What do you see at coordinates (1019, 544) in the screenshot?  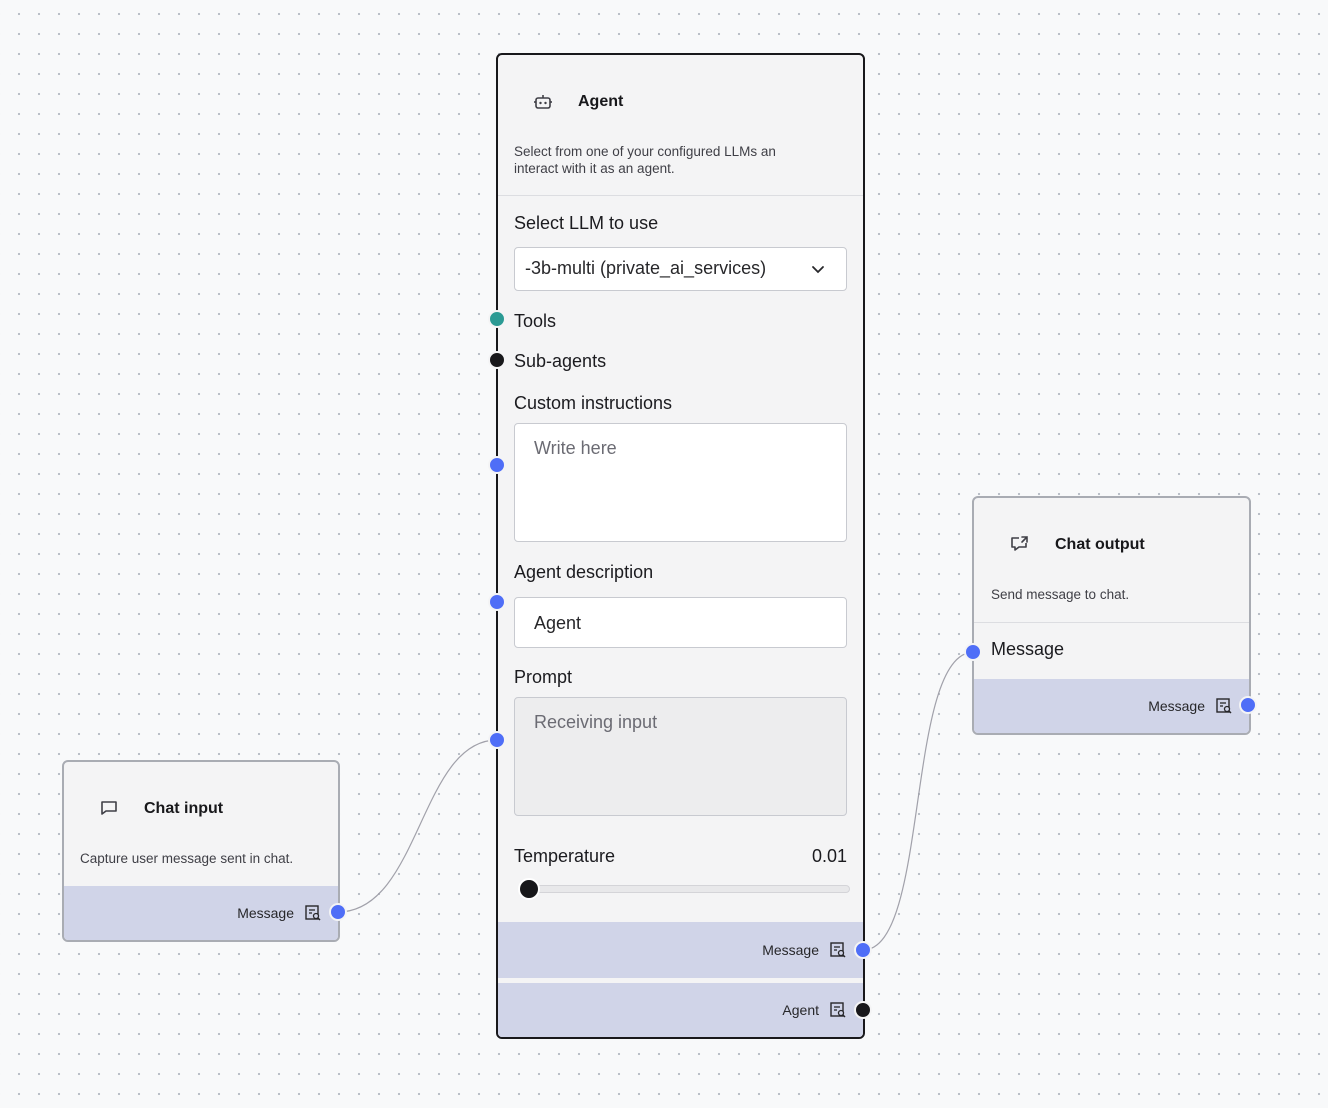 I see `share-out-icon` at bounding box center [1019, 544].